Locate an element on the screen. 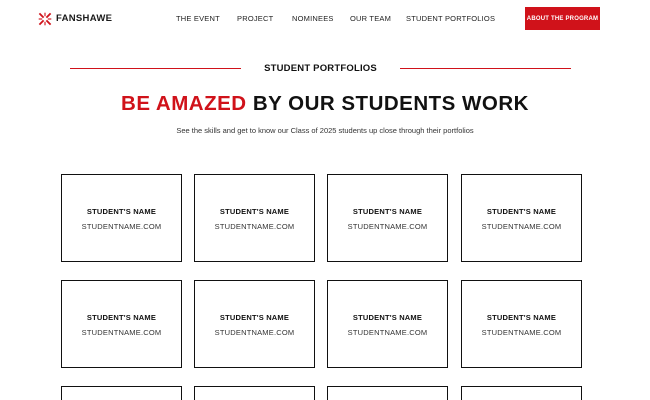  brand-logo: FANSHAWE is located at coordinates (75, 19).